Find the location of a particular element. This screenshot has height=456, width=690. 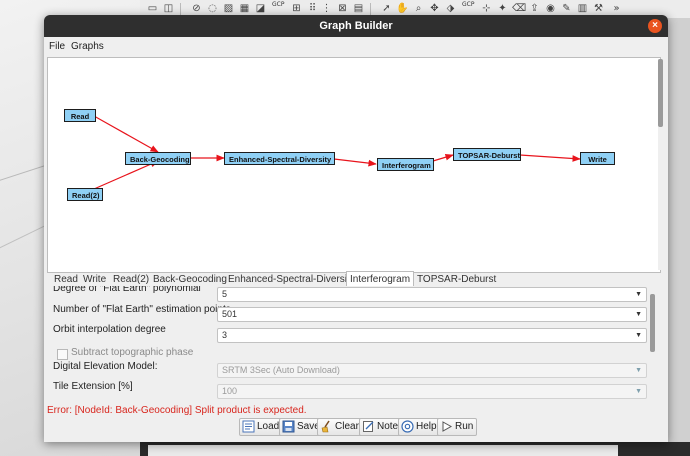

canvas-scrollbar is located at coordinates (660, 164).